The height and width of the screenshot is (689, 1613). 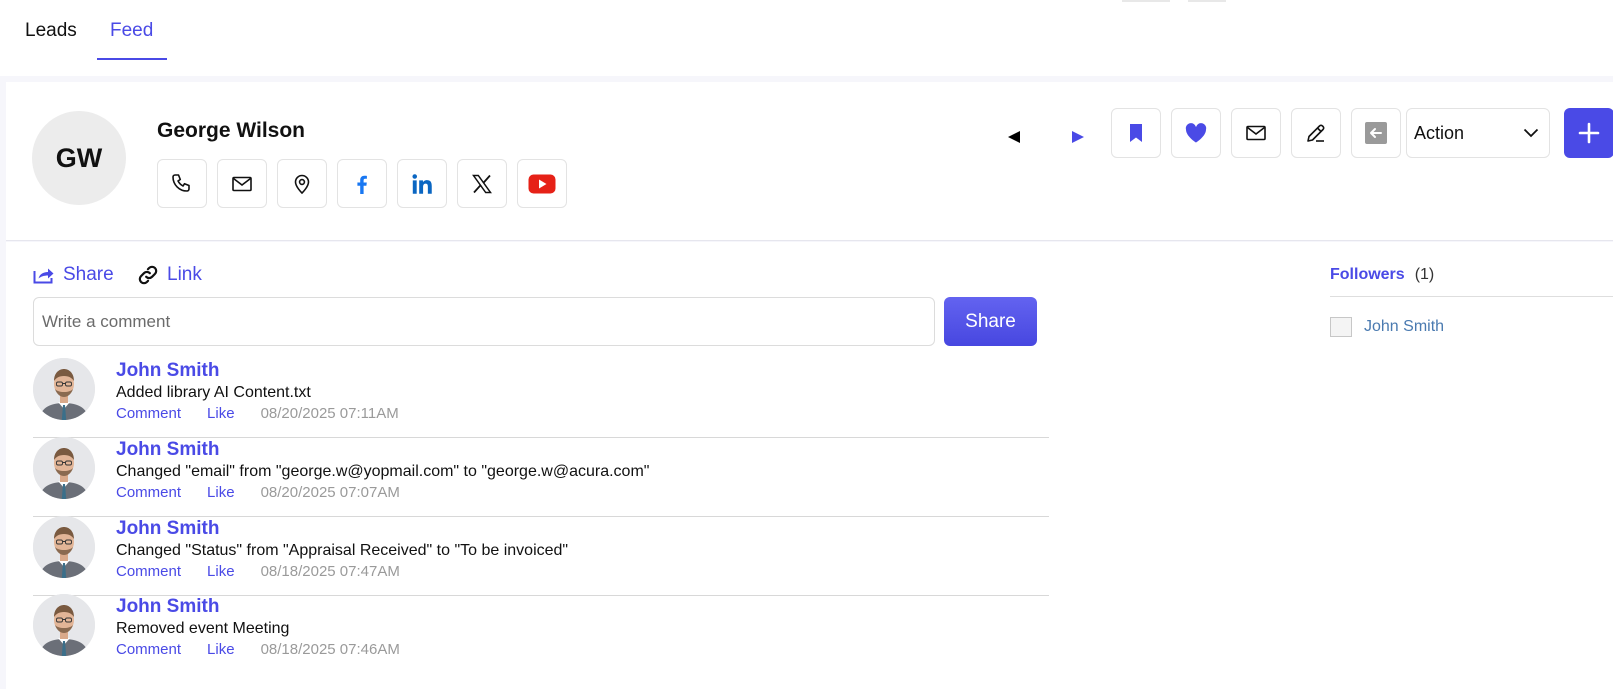 I want to click on comment-input, so click(x=484, y=321).